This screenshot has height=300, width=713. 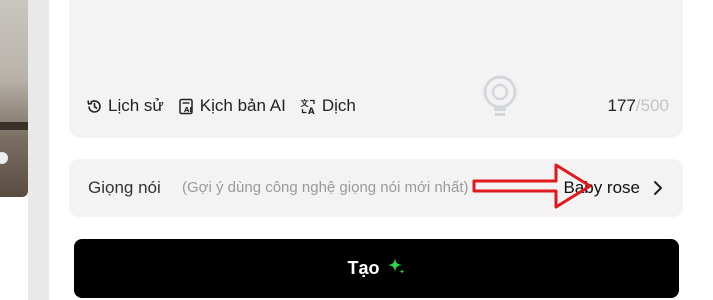 I want to click on chevron-right-icon, so click(x=658, y=190).